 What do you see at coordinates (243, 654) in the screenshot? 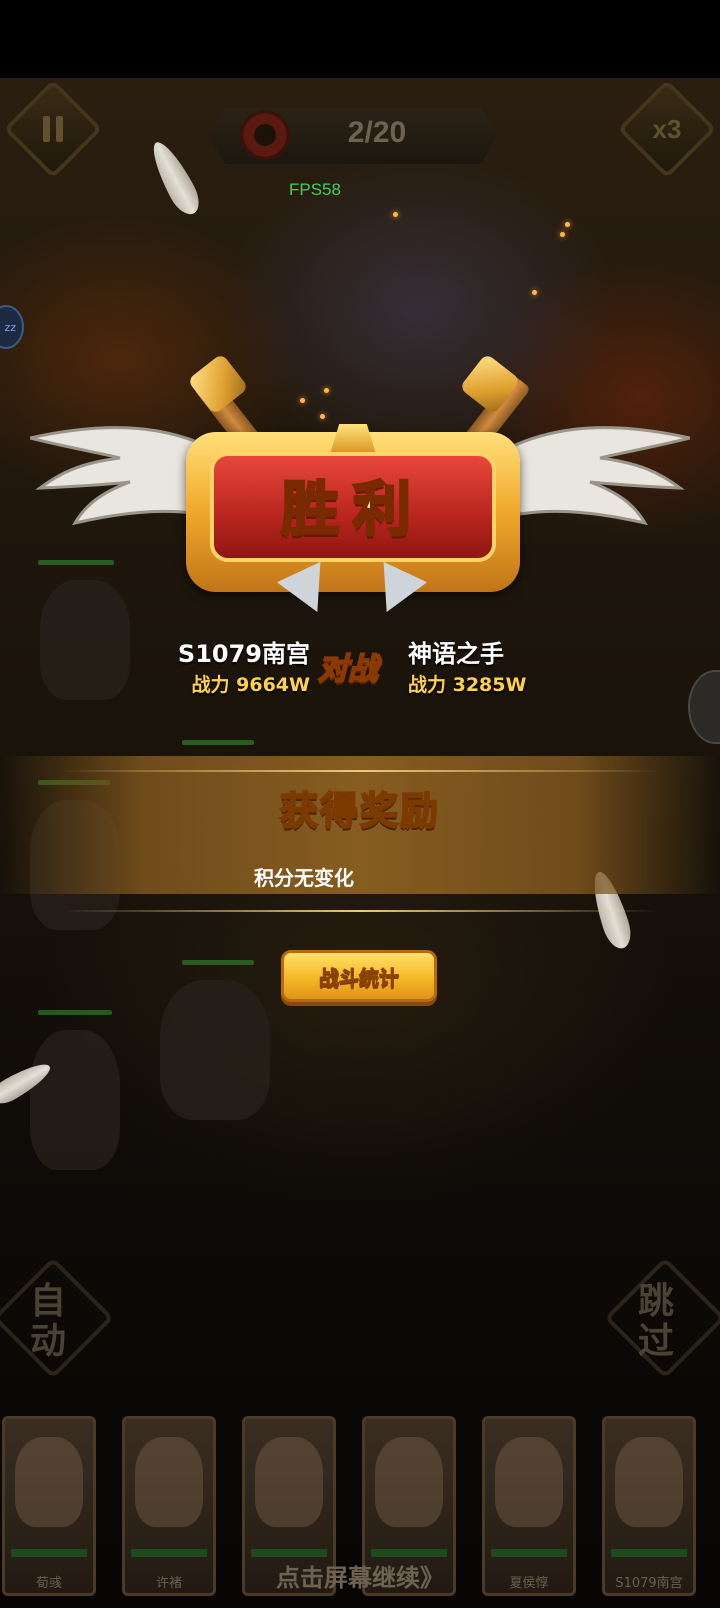
I see `player-name: S1079南宫` at bounding box center [243, 654].